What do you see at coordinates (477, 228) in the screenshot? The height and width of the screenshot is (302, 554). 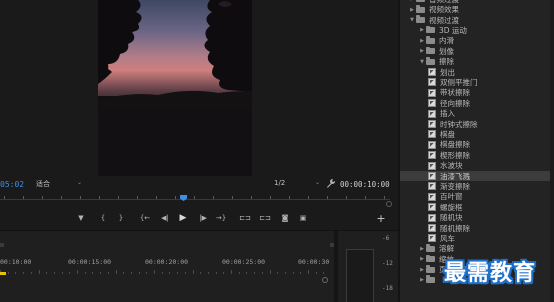 I see `effects-item: 随机擦除` at bounding box center [477, 228].